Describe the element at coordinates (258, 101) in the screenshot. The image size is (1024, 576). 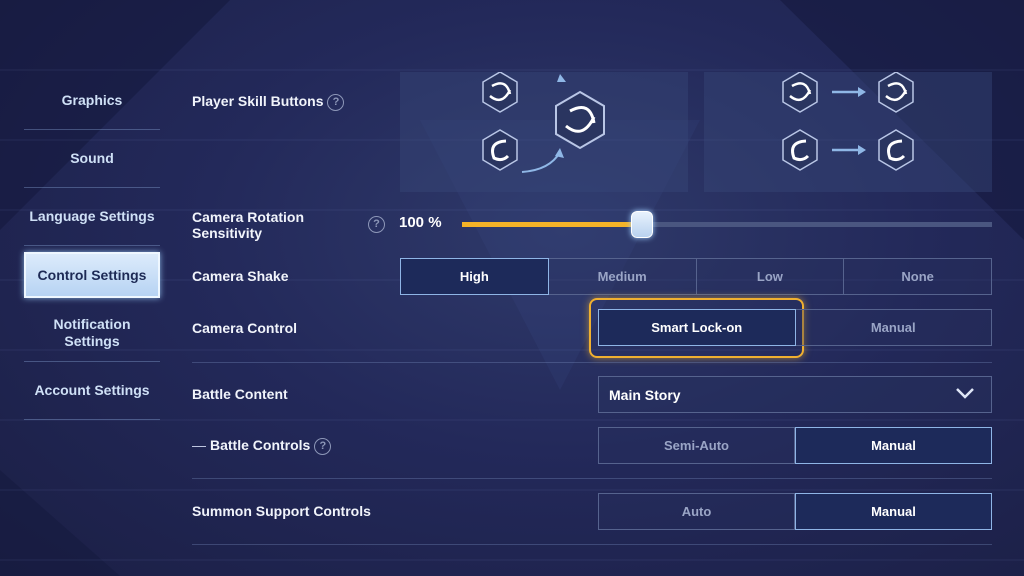
I see `player-skill-buttons-label: Player Skill Buttons` at that location.